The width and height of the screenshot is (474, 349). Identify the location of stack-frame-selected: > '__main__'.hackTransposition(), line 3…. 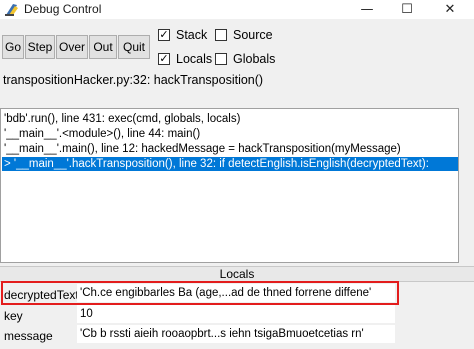
(230, 164).